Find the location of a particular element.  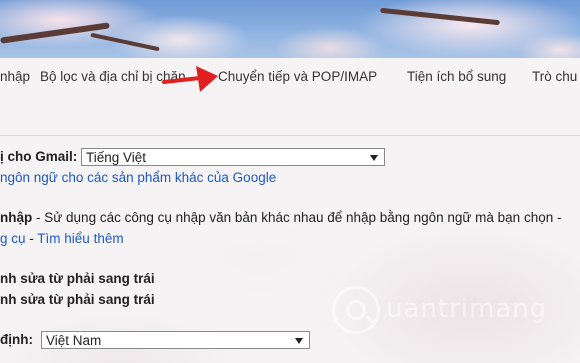

language-select-value: Tiếng Việt is located at coordinates (116, 157).